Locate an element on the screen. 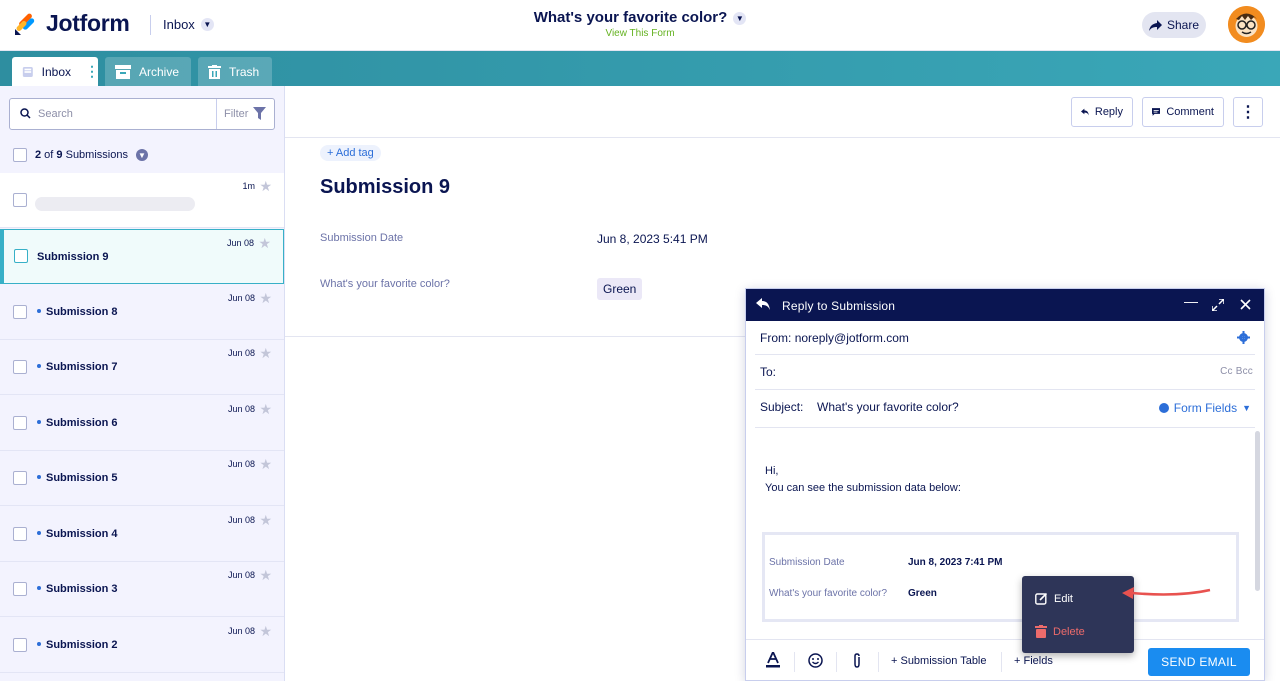 The width and height of the screenshot is (1280, 681). row-name: Submission 8 is located at coordinates (77, 312).